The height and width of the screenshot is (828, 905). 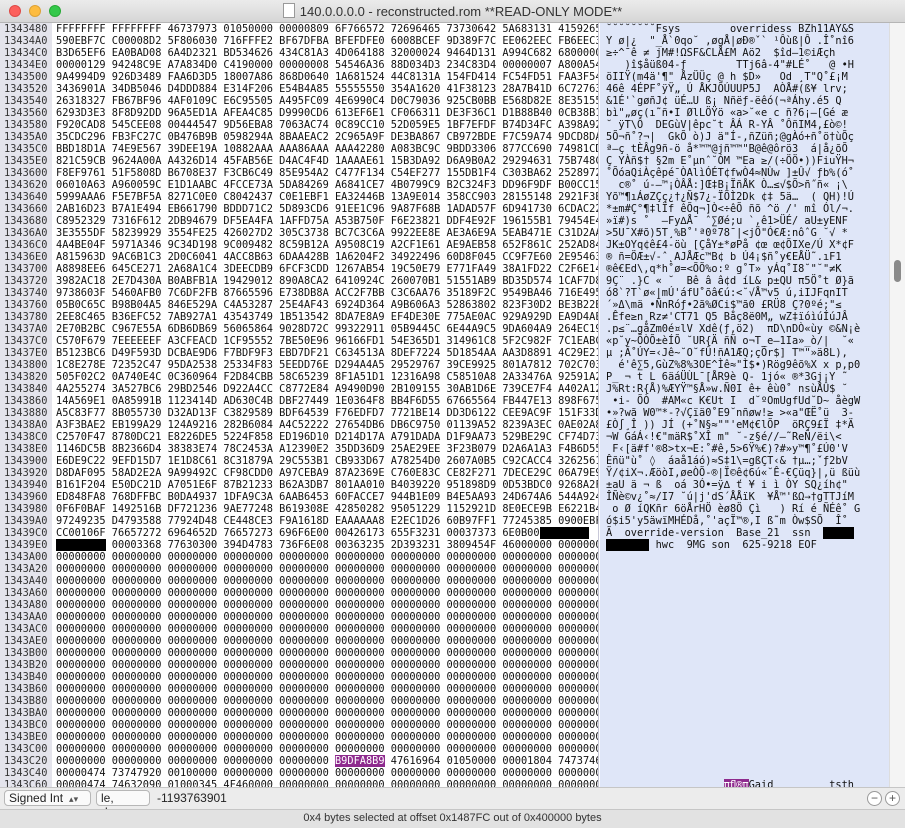 What do you see at coordinates (26, 137) in the screenshot?
I see `offset-label: 13435A0` at bounding box center [26, 137].